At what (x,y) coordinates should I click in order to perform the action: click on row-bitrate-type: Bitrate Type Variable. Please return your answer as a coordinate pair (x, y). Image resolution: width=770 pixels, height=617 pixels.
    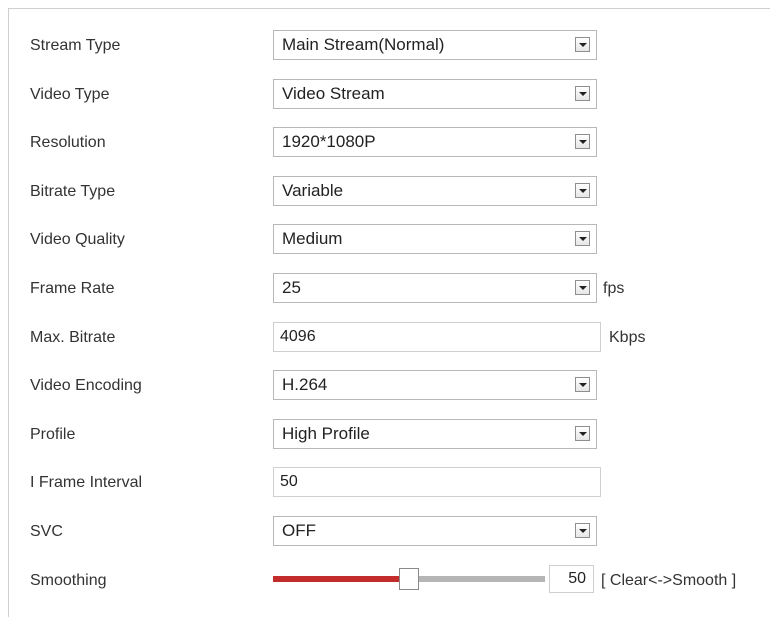
    Looking at the image, I should click on (385, 192).